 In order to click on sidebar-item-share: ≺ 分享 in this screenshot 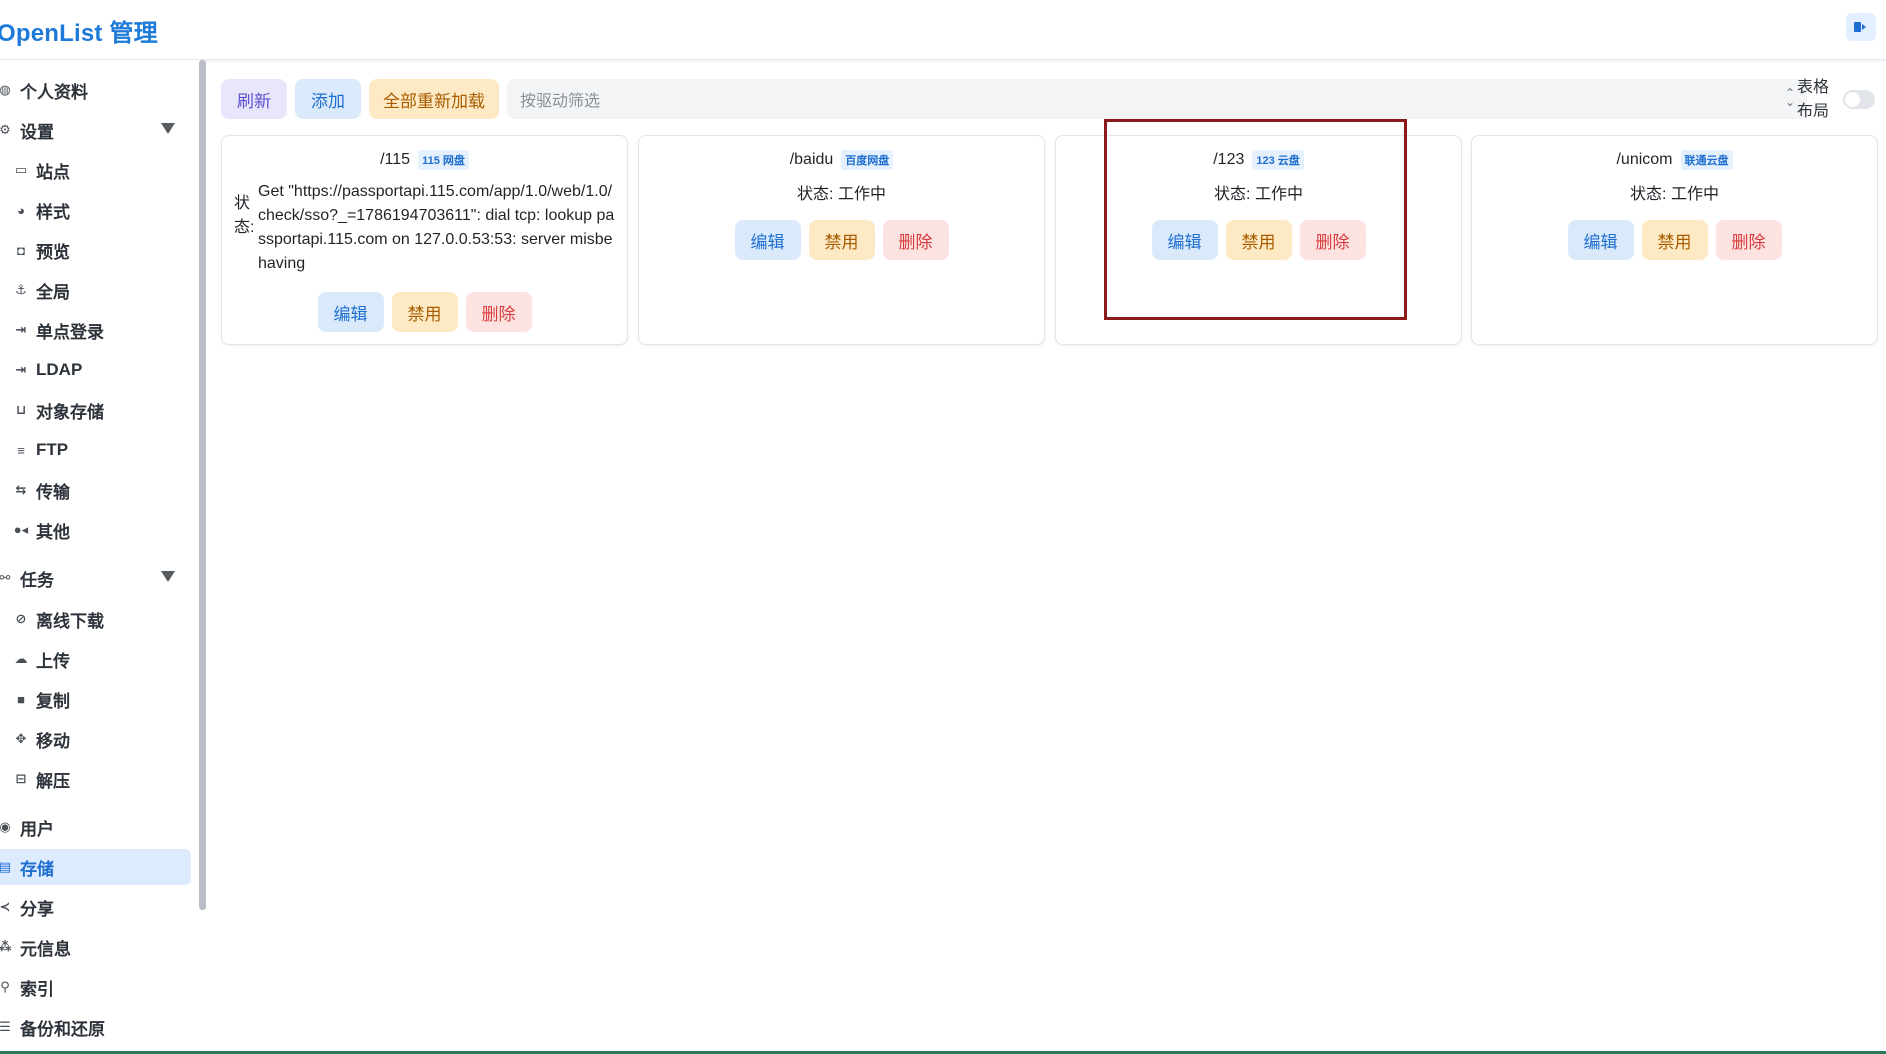, I will do `click(95, 907)`.